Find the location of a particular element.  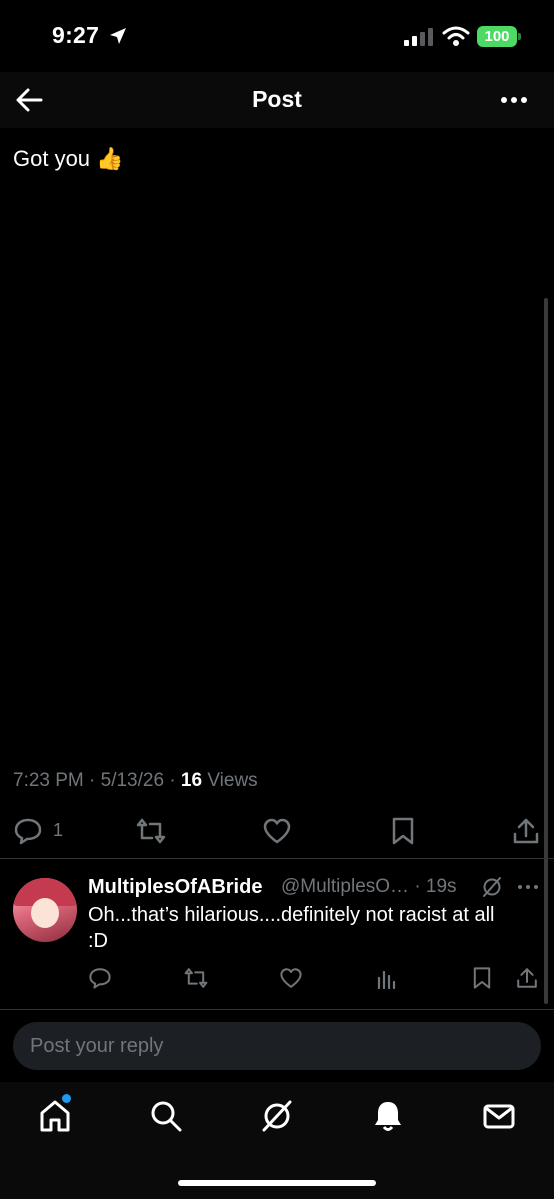

page-title: Post is located at coordinates (277, 99).